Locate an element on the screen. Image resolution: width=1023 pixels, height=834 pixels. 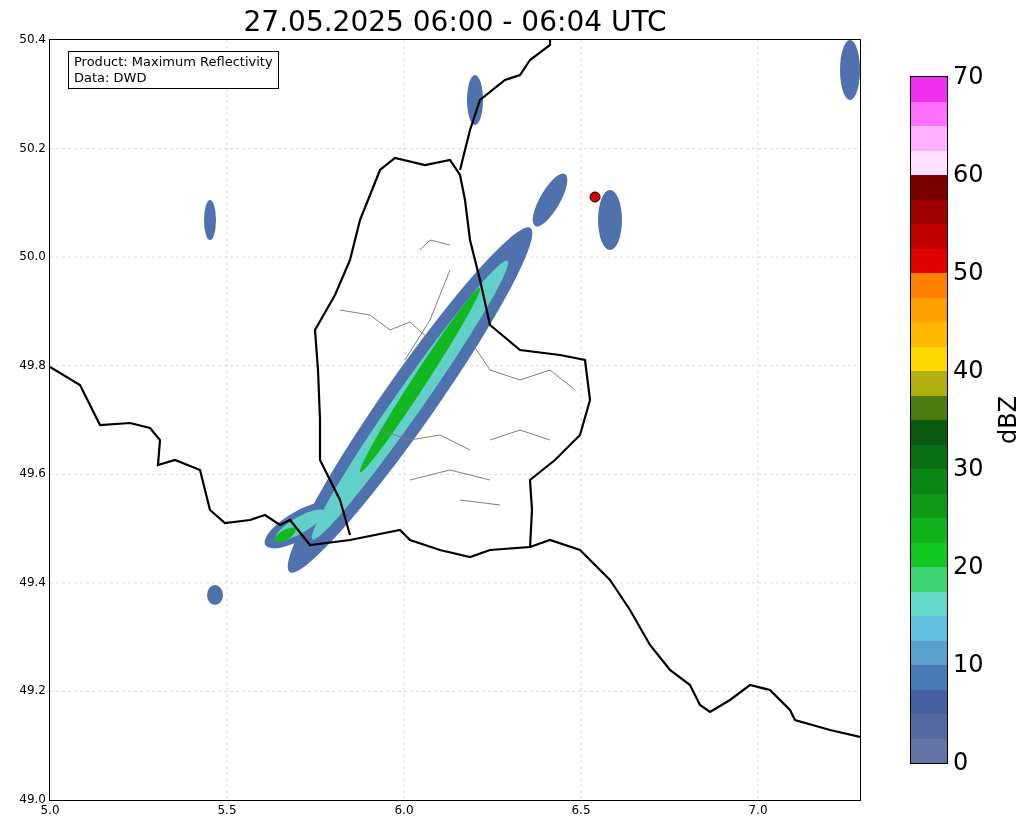
info-text: Product: Maximum Reflectivity is located at coordinates (173, 62).